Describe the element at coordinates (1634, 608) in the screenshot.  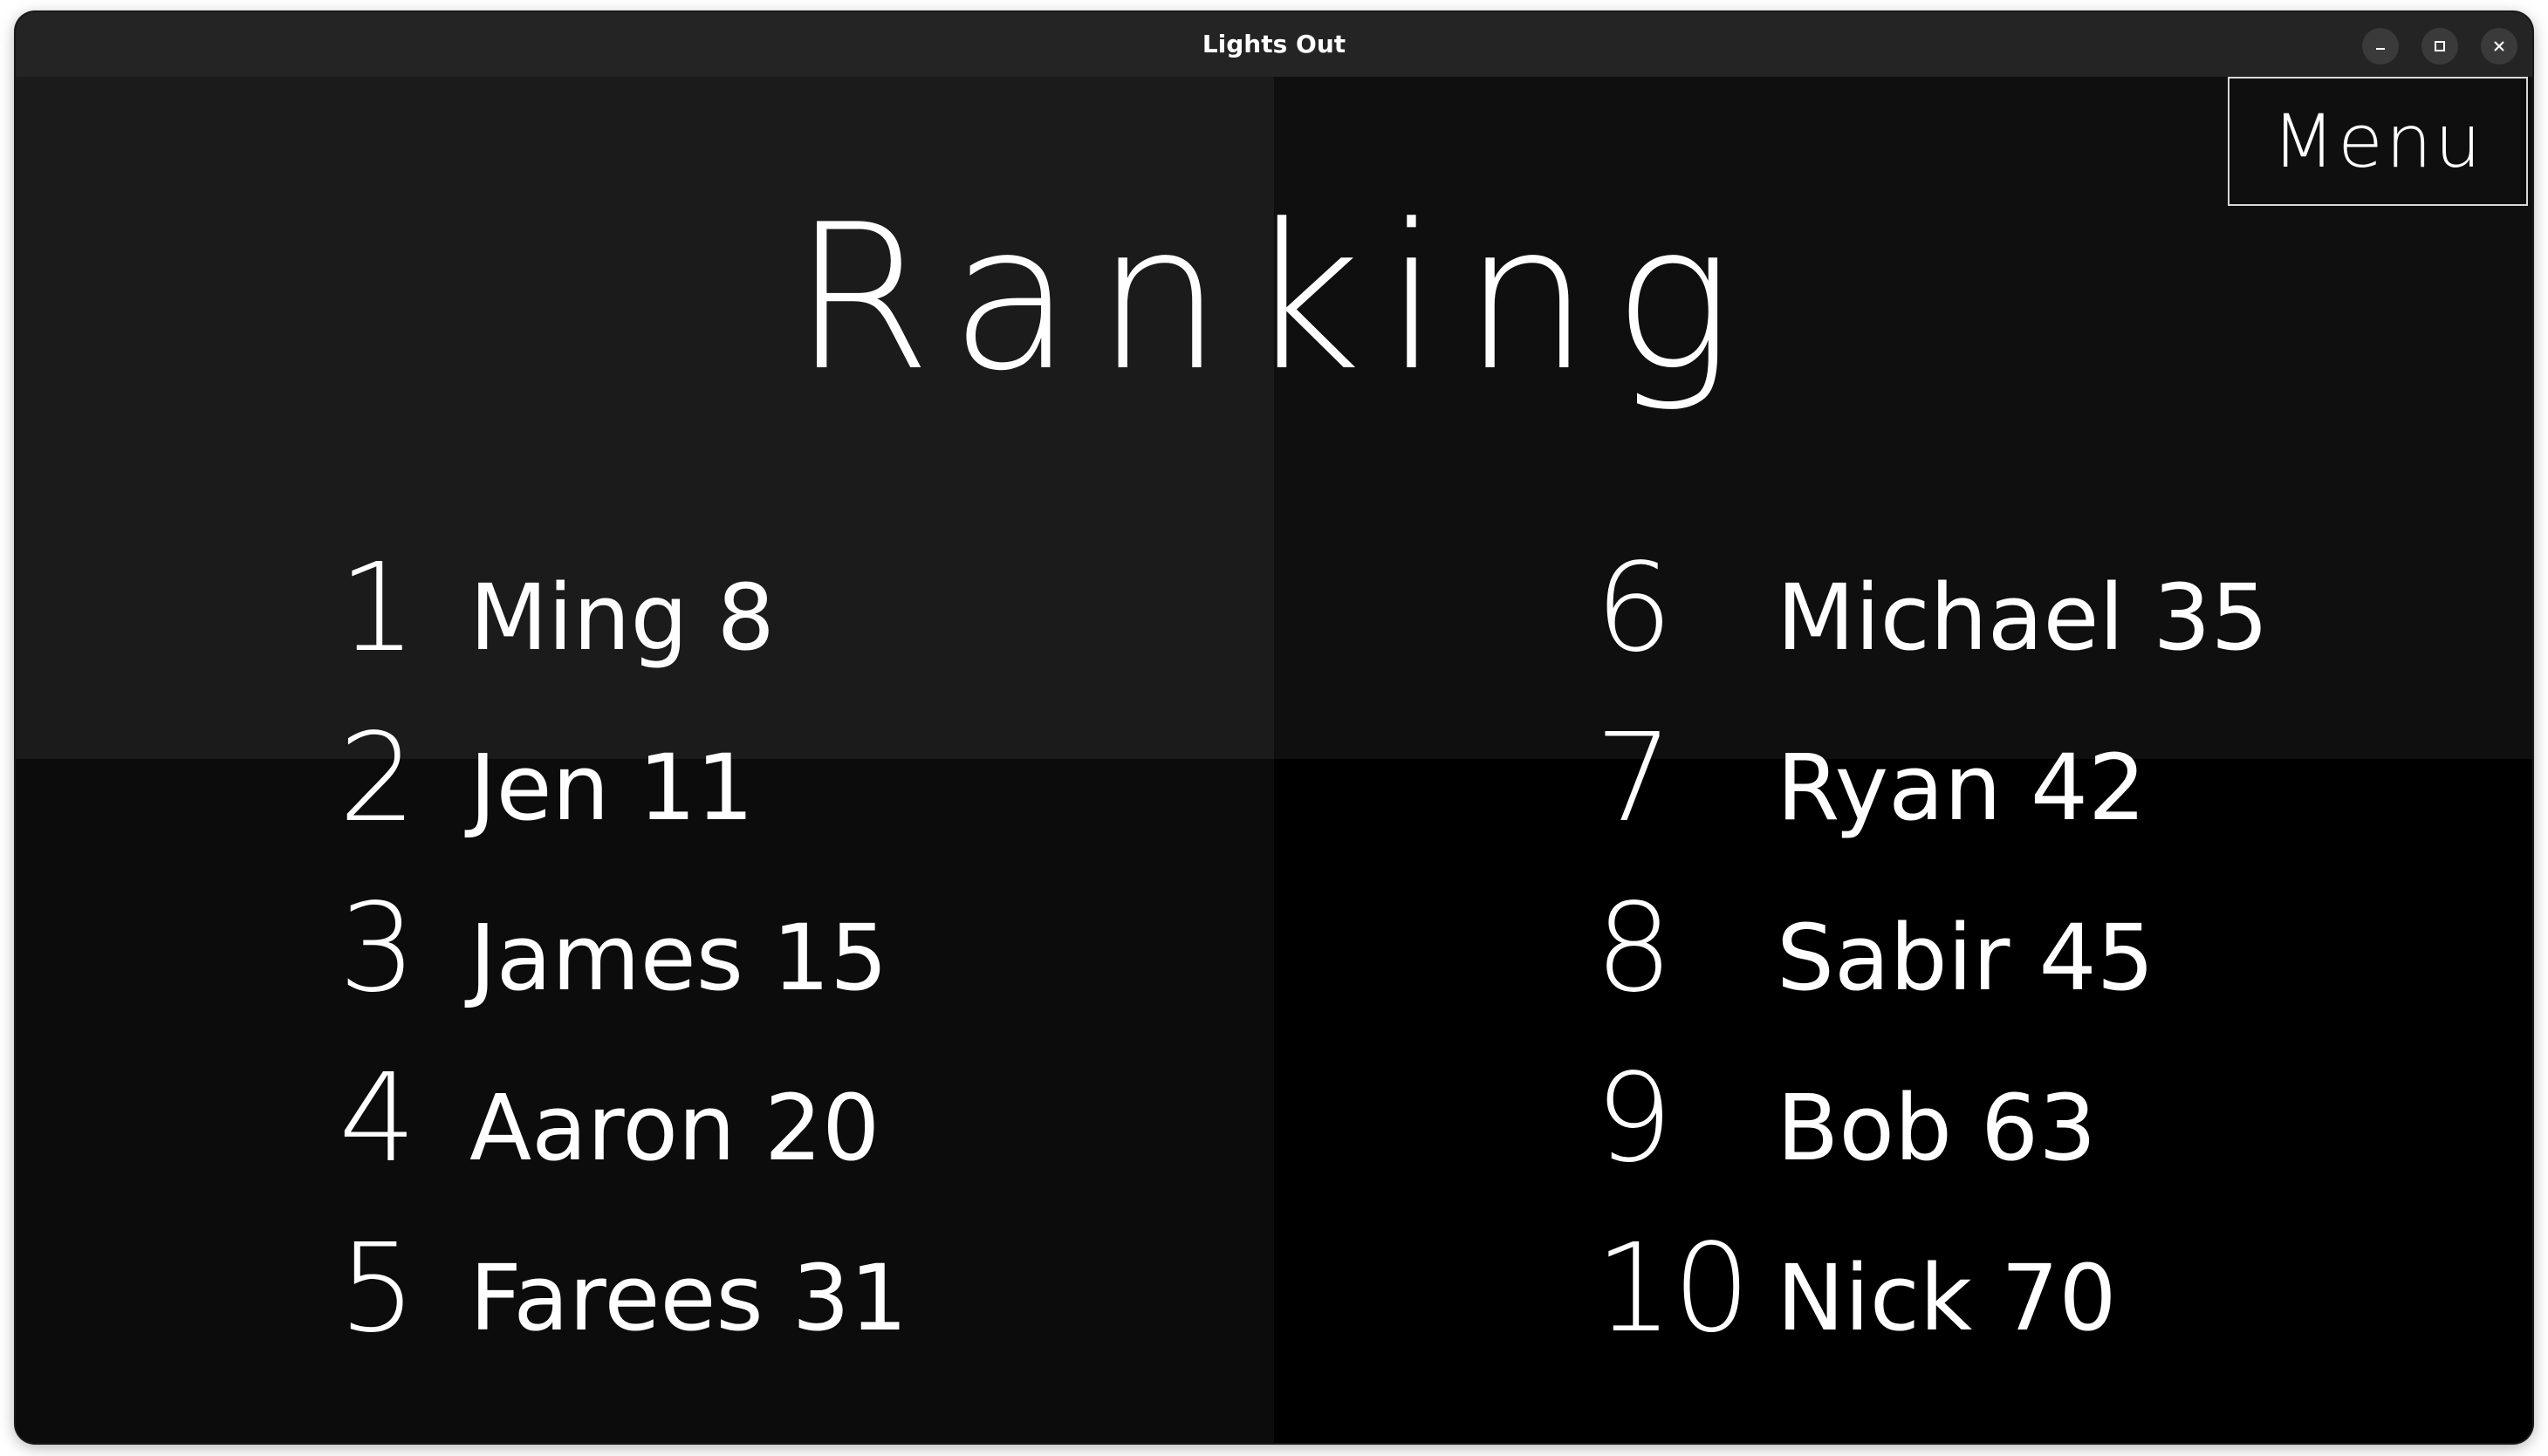
I see `rank-number: 6` at that location.